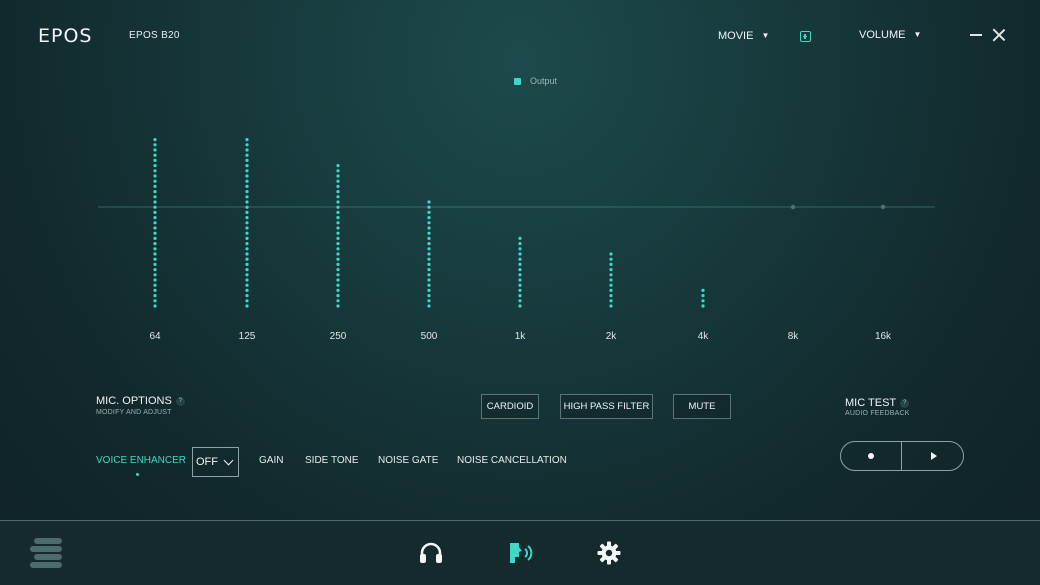 The image size is (1040, 585). I want to click on eq-bar-16k, so click(883, 207).